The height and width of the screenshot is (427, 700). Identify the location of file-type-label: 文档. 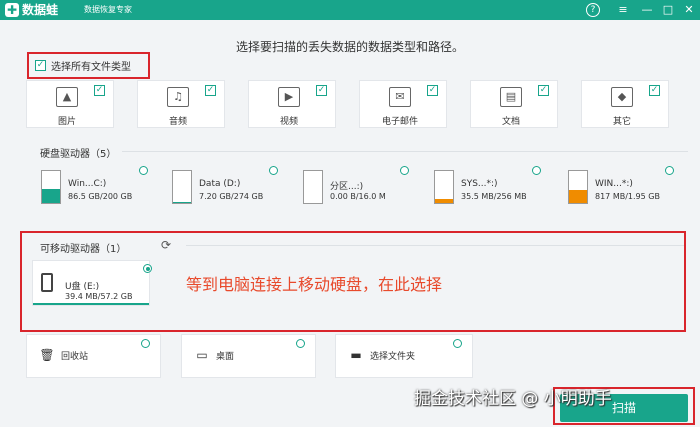
(510, 122).